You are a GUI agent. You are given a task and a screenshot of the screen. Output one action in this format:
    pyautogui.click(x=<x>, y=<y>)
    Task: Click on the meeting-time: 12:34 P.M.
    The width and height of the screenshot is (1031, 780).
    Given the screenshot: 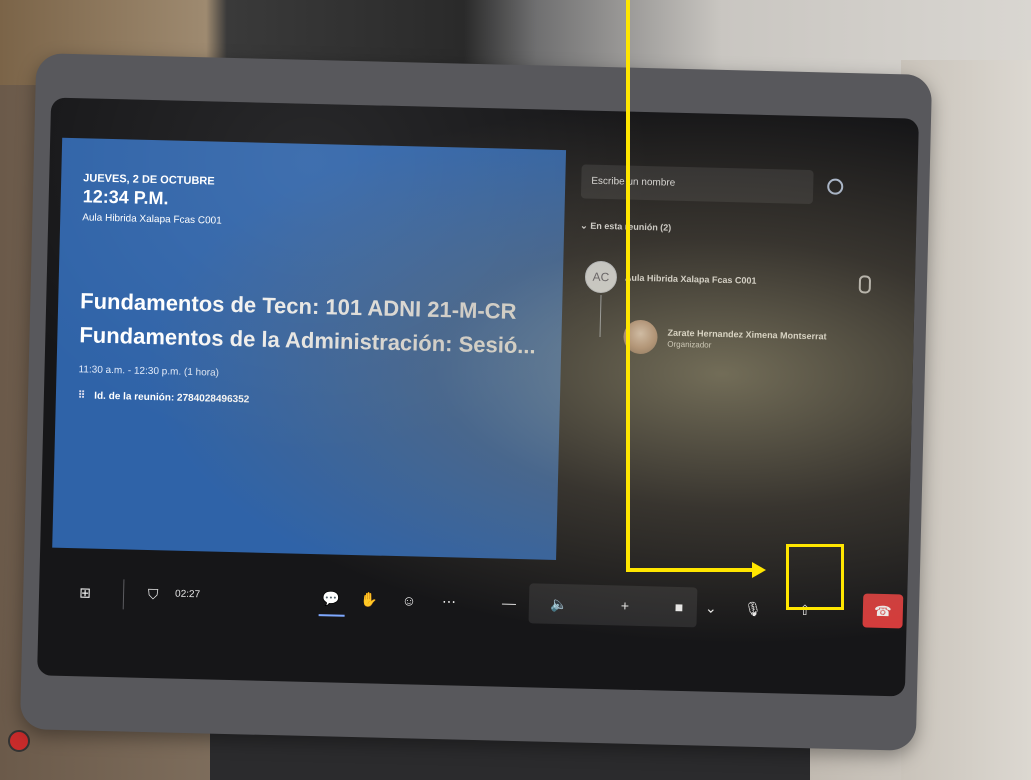 What is the action you would take?
    pyautogui.click(x=125, y=197)
    